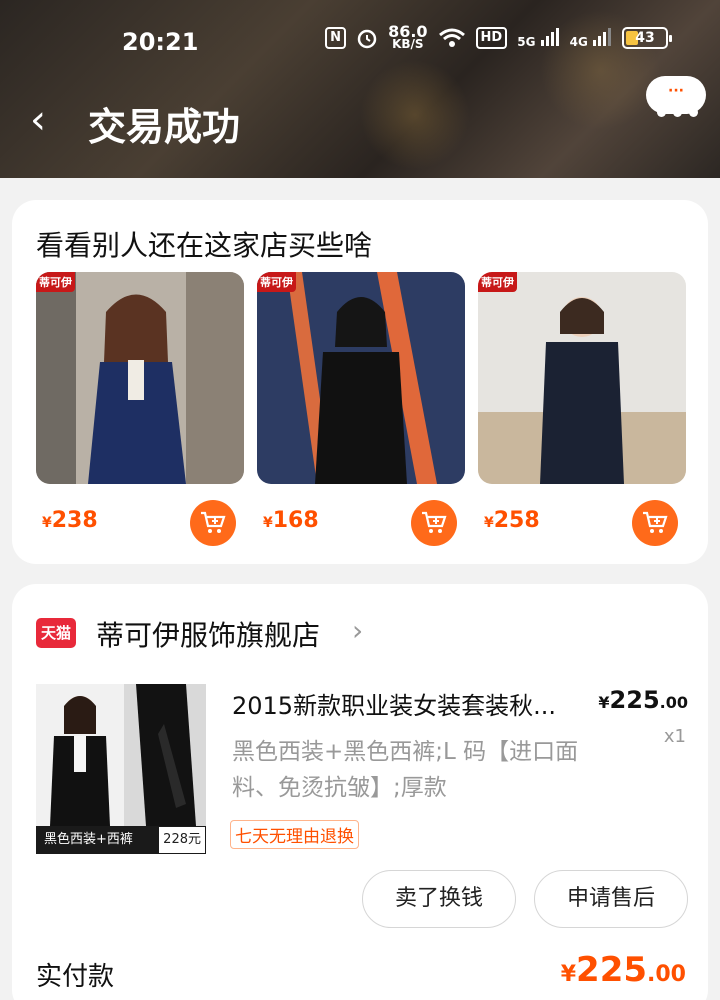 This screenshot has height=1000, width=720. What do you see at coordinates (491, 38) in the screenshot?
I see `hd-icon: HD` at bounding box center [491, 38].